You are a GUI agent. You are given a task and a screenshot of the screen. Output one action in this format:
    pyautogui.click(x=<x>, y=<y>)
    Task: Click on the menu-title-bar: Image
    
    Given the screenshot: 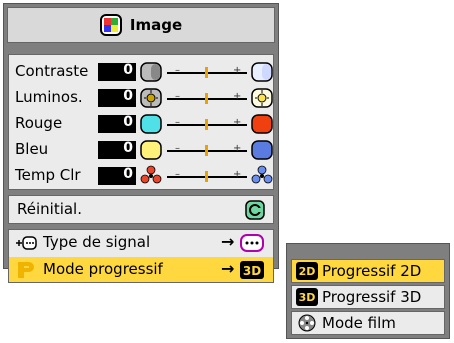 What is the action you would take?
    pyautogui.click(x=141, y=25)
    